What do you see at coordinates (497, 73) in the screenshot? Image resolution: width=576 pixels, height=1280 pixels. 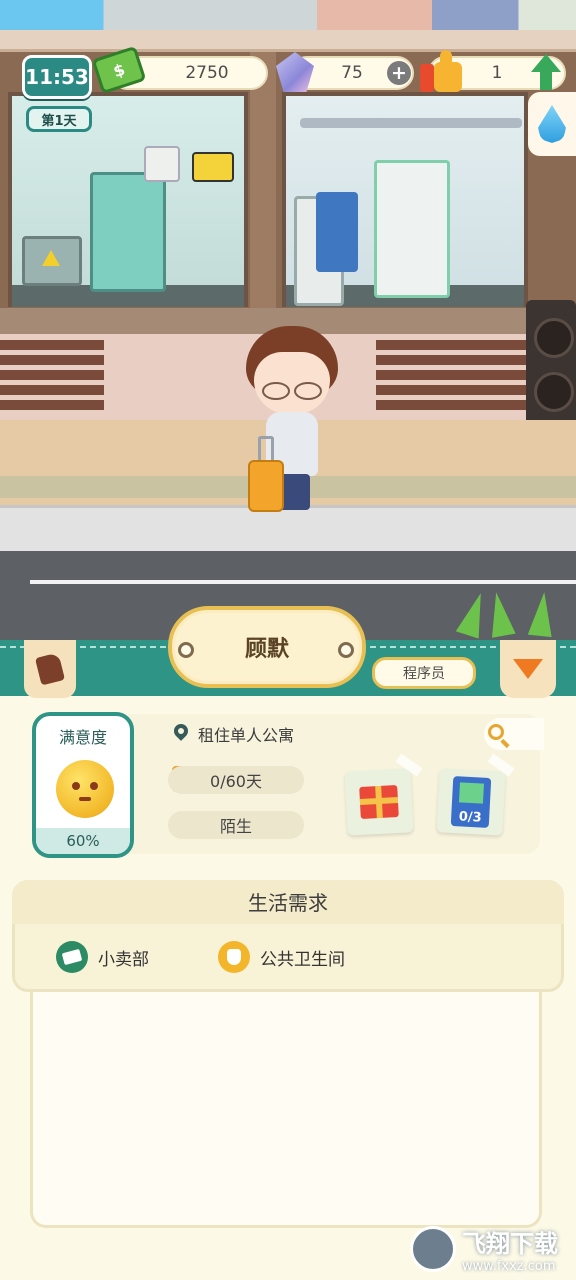 I see `likes-value: 1` at bounding box center [497, 73].